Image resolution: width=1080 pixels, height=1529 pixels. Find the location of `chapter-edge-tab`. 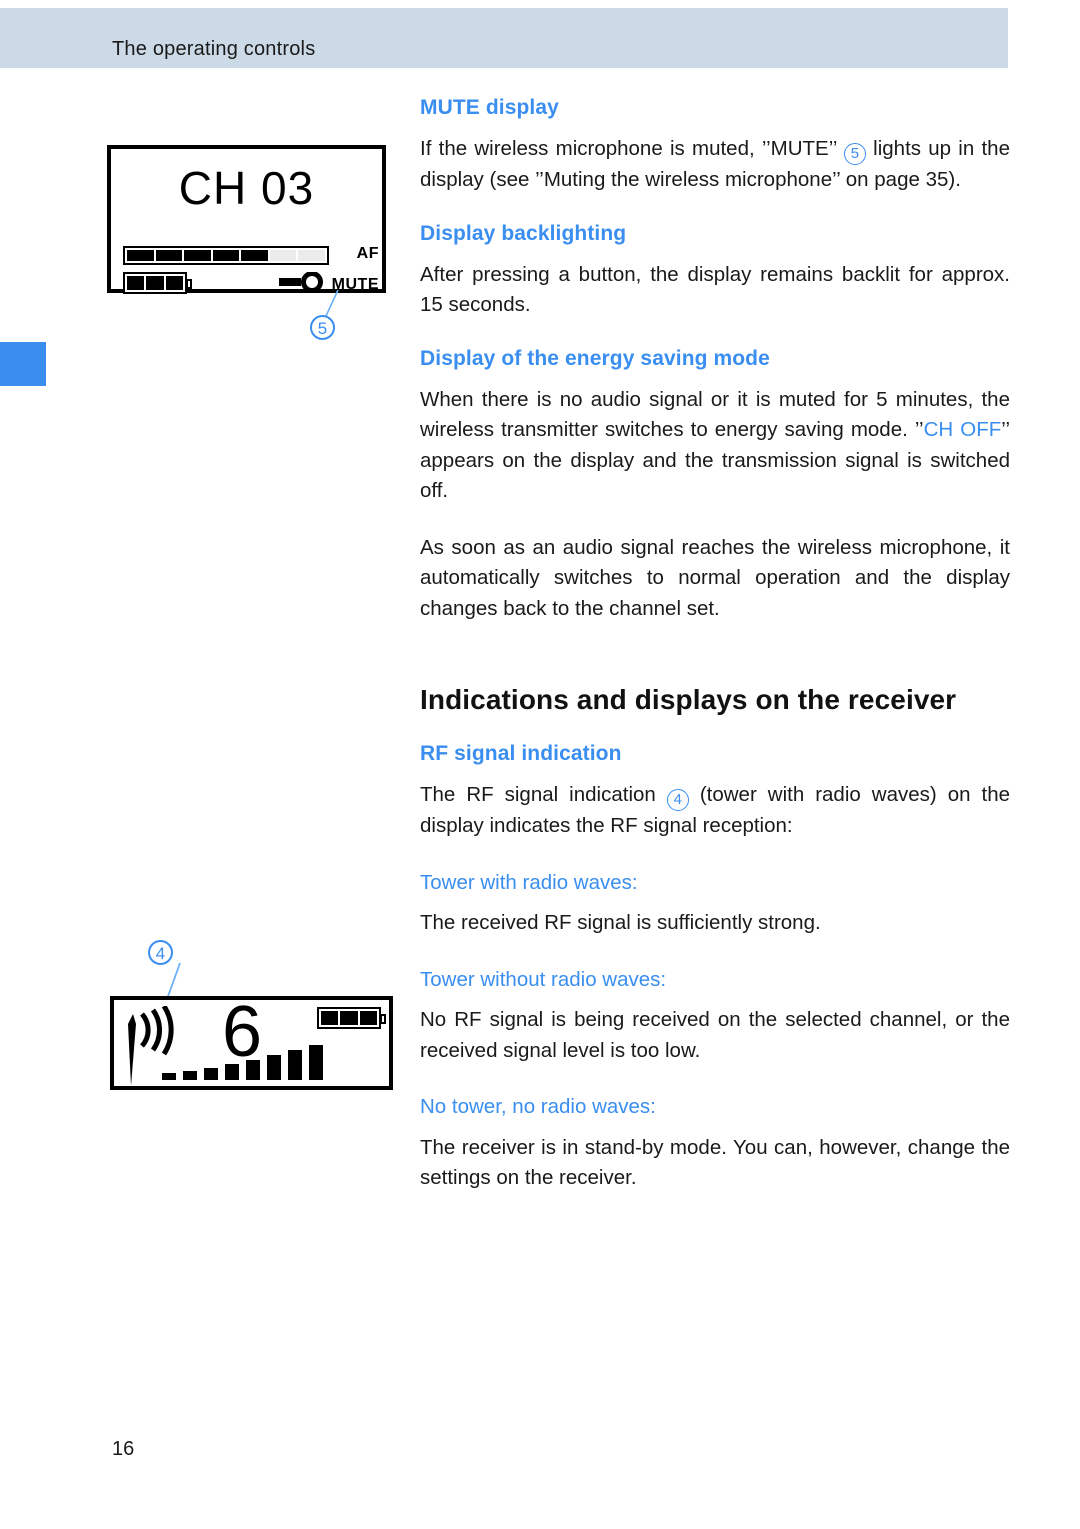

chapter-edge-tab is located at coordinates (23, 364).